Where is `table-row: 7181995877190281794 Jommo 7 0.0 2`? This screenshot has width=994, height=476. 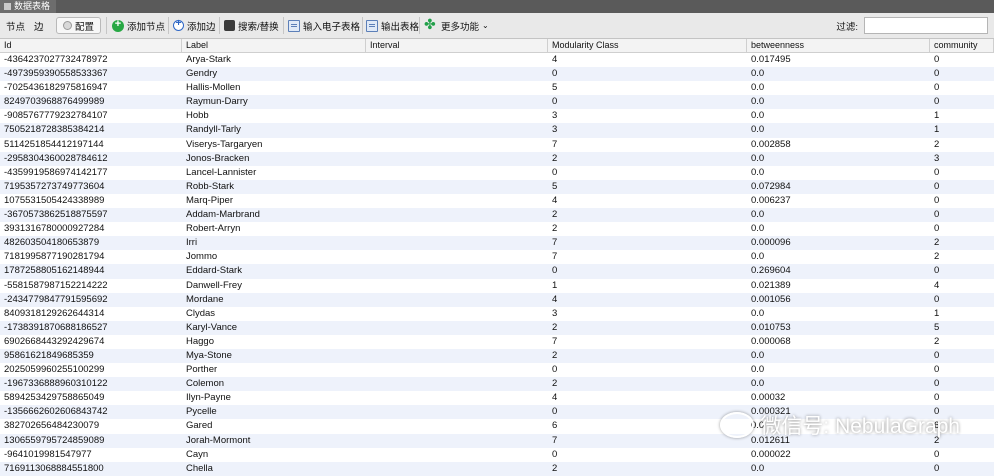
table-row: 7181995877190281794 Jommo 7 0.0 2 is located at coordinates (497, 257).